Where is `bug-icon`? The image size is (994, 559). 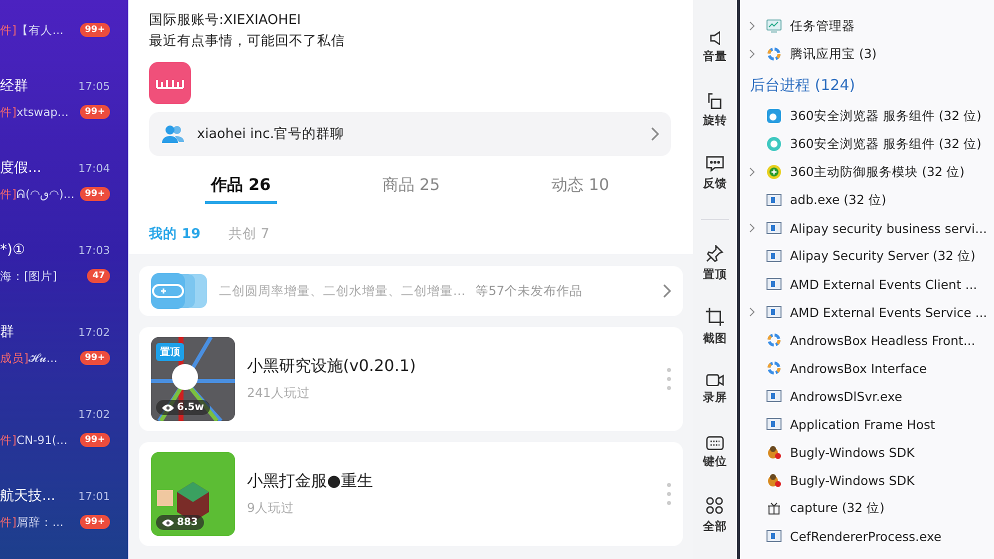
bug-icon is located at coordinates (774, 480).